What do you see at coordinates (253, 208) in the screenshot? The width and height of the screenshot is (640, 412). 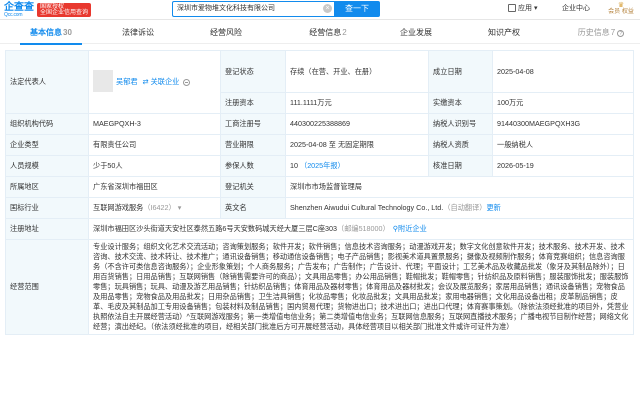 I see `english-name-label: 英文名` at bounding box center [253, 208].